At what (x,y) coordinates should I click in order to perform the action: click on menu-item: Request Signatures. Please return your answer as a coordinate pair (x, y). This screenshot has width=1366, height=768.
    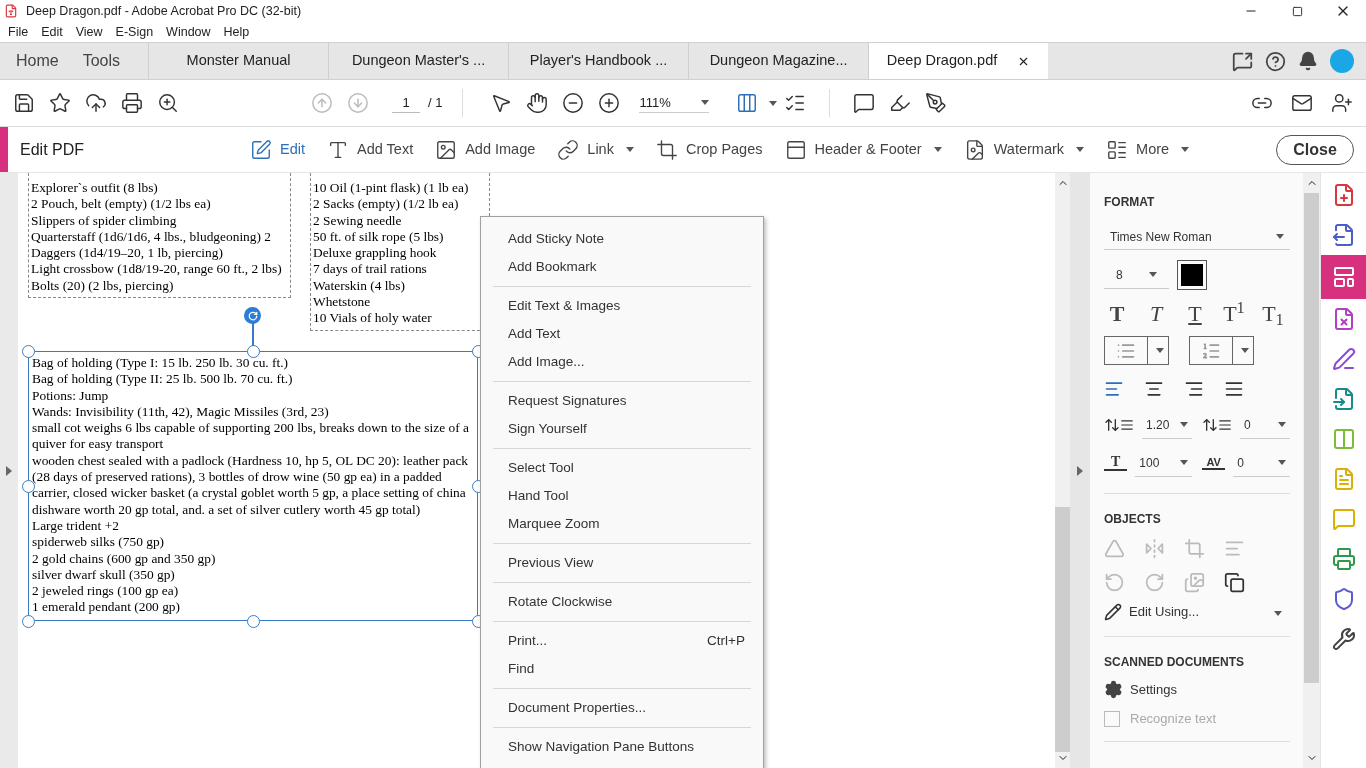
    Looking at the image, I should click on (622, 401).